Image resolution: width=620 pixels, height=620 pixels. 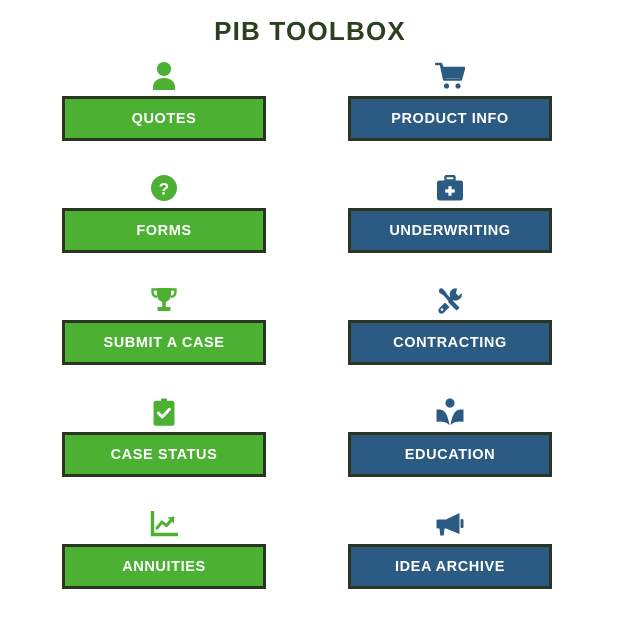 I want to click on tile-quotes: QUOTES, so click(x=155, y=114).